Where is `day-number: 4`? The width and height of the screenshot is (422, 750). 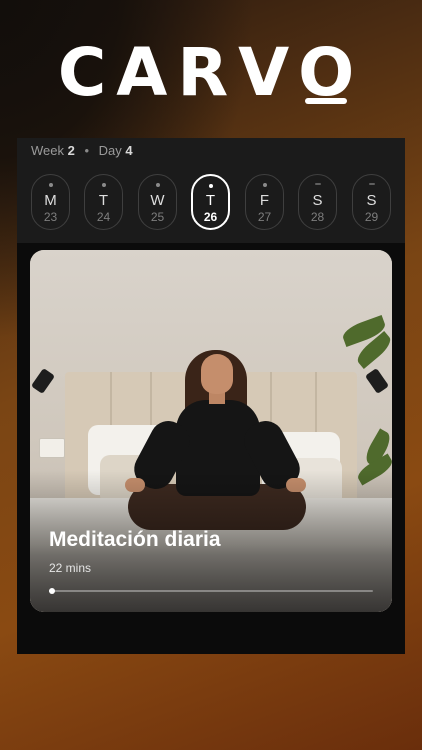 day-number: 4 is located at coordinates (129, 150).